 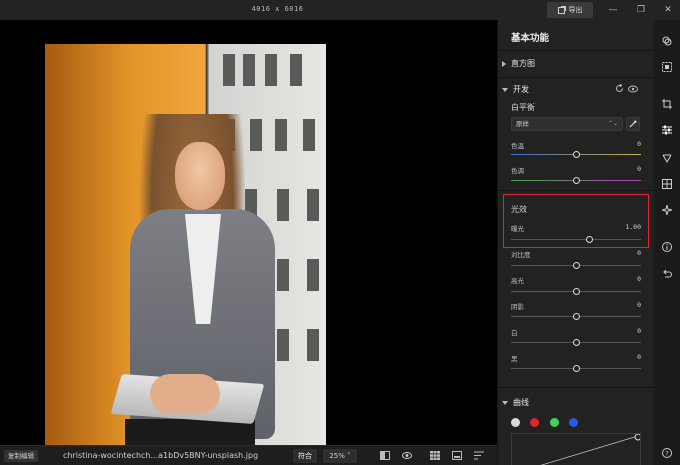 I want to click on channel-red-button, so click(x=534, y=422).